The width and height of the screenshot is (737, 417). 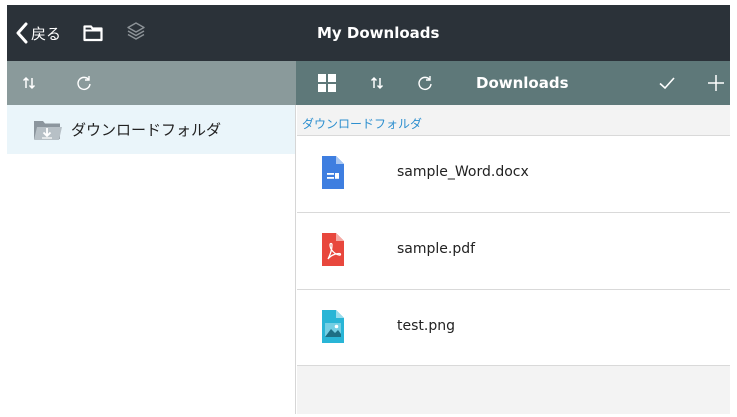 I want to click on file-name: test.png, so click(x=426, y=326).